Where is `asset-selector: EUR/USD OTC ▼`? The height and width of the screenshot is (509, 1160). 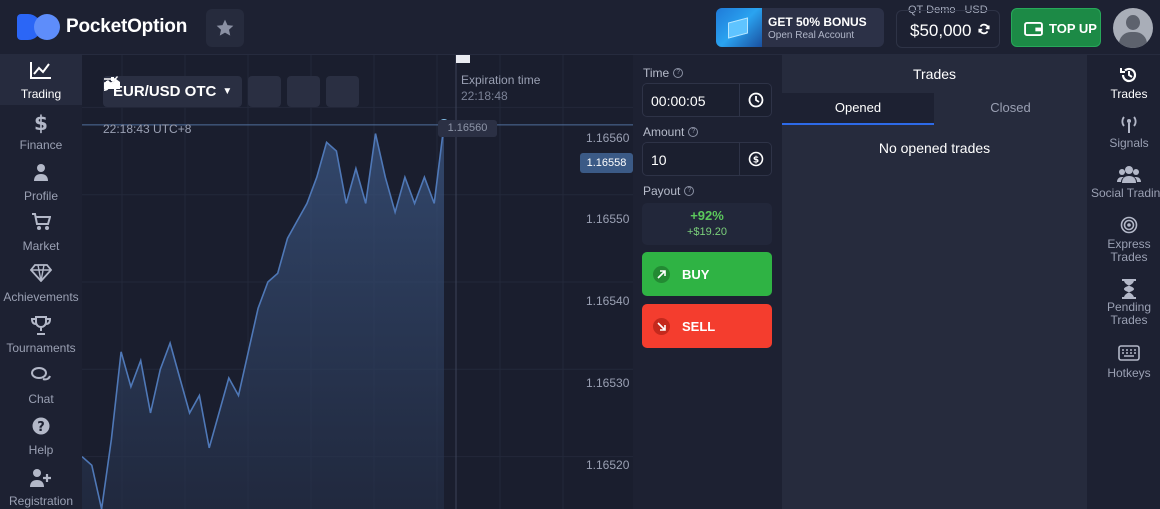
asset-selector: EUR/USD OTC ▼ is located at coordinates (173, 91).